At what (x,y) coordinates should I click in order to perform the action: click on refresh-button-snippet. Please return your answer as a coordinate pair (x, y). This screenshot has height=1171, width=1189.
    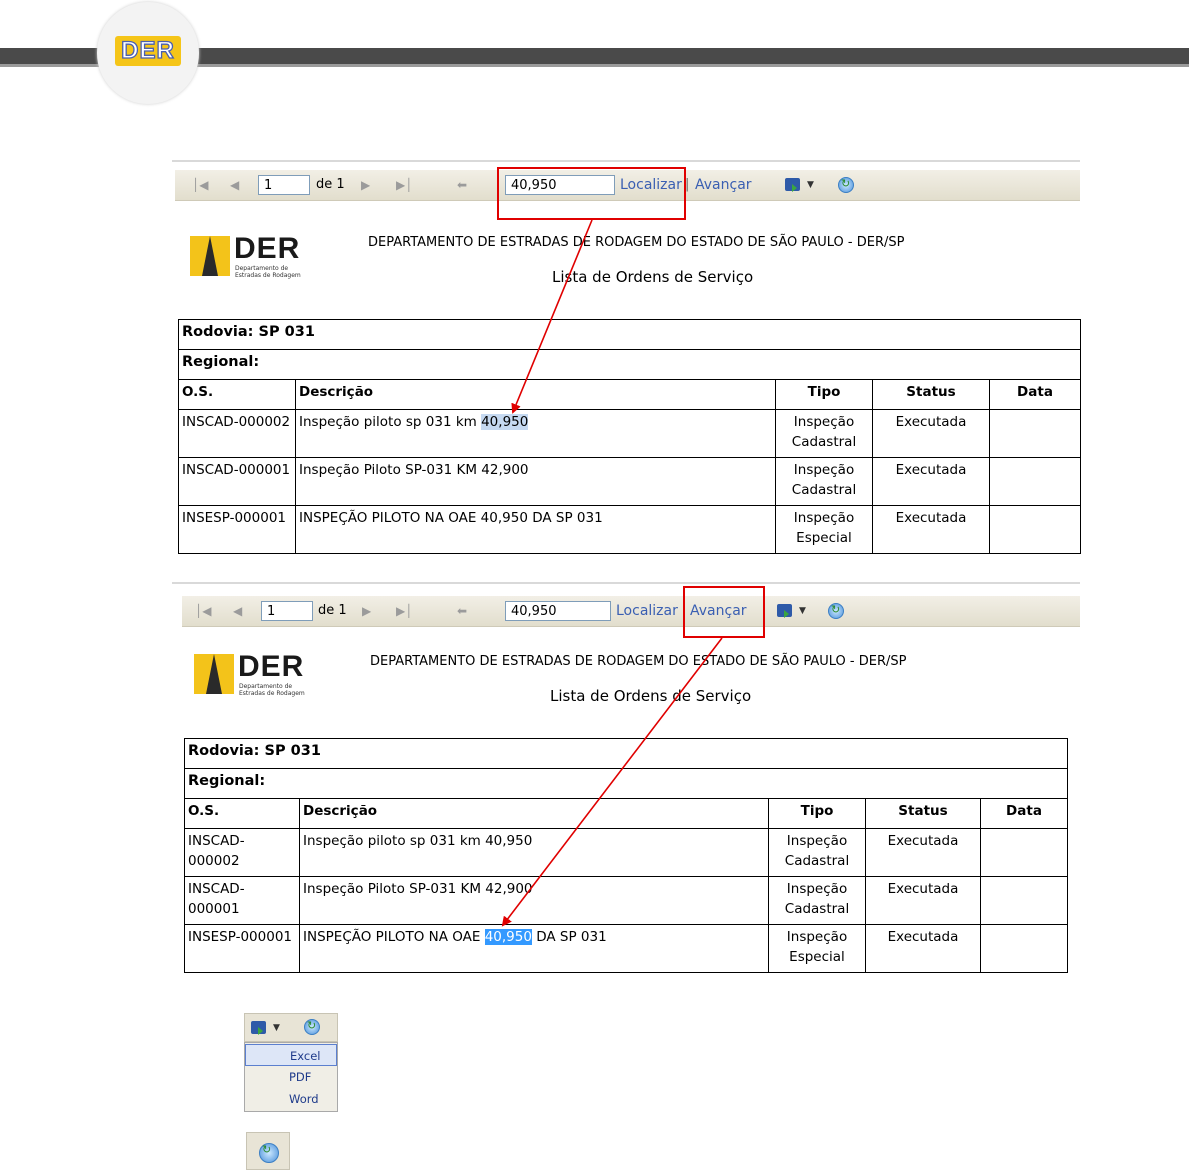
    Looking at the image, I should click on (268, 1151).